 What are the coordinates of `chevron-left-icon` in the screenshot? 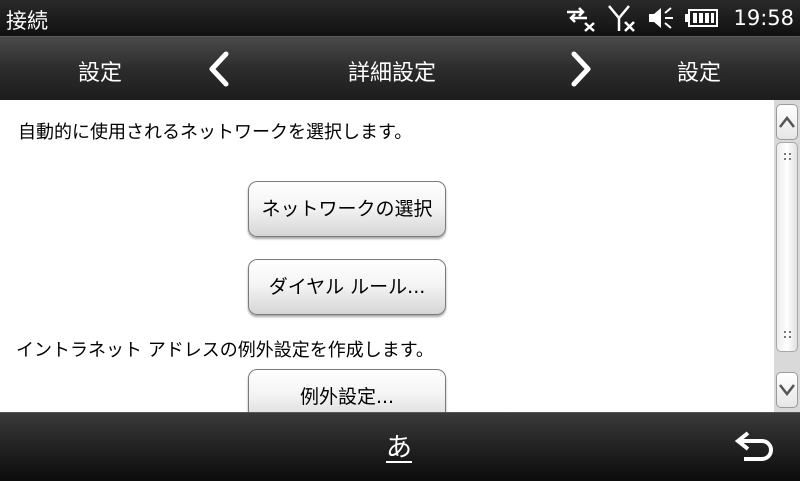 It's located at (219, 69).